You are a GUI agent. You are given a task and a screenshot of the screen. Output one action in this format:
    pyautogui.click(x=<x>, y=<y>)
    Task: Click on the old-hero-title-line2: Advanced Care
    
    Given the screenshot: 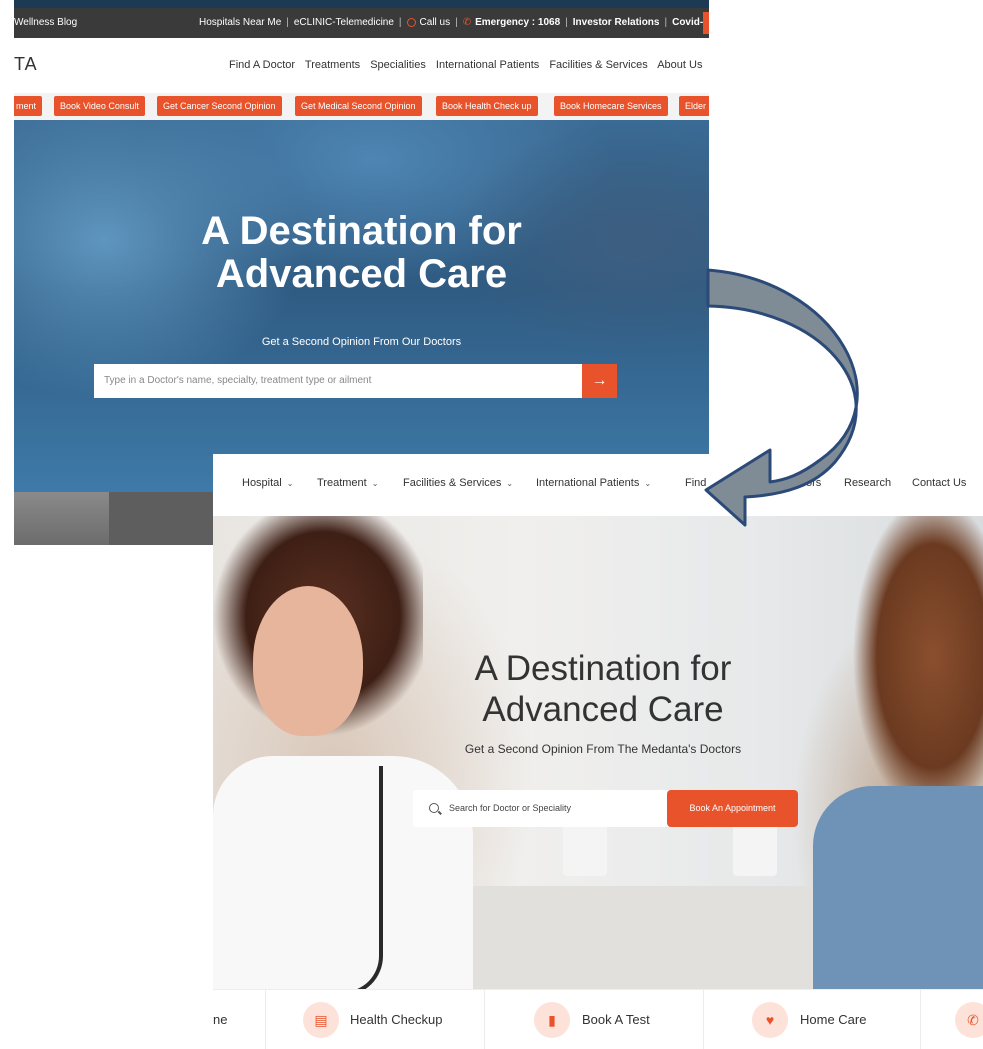 What is the action you would take?
    pyautogui.click(x=361, y=274)
    